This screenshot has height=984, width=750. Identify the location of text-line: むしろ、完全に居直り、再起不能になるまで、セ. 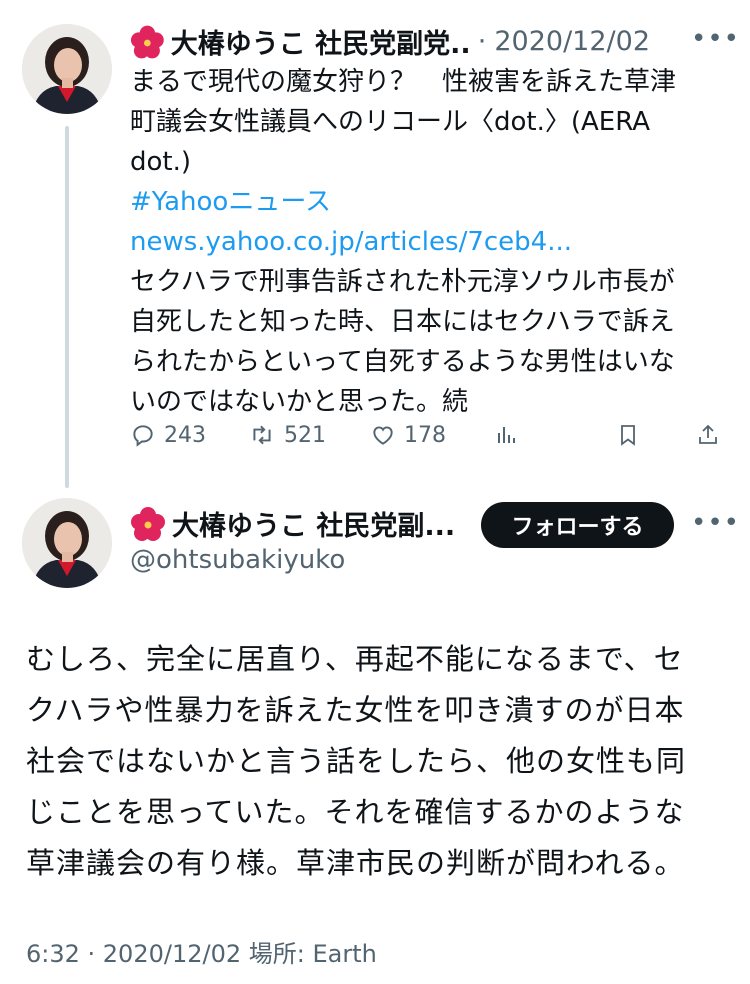
(355, 659).